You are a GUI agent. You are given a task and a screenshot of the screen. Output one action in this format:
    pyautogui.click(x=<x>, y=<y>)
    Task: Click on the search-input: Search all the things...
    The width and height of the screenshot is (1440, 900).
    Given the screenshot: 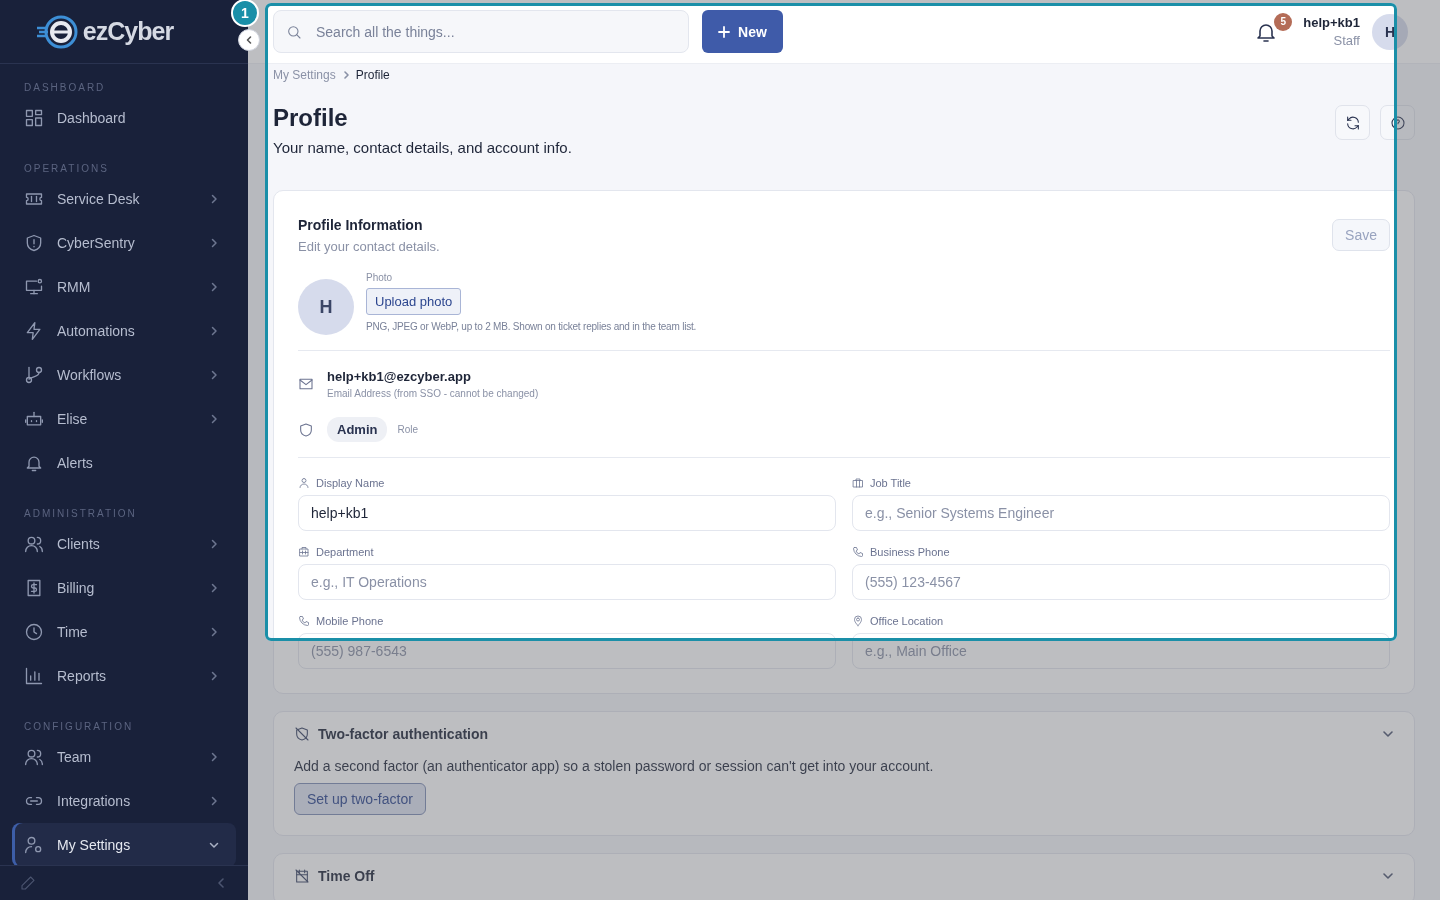 What is the action you would take?
    pyautogui.click(x=495, y=31)
    